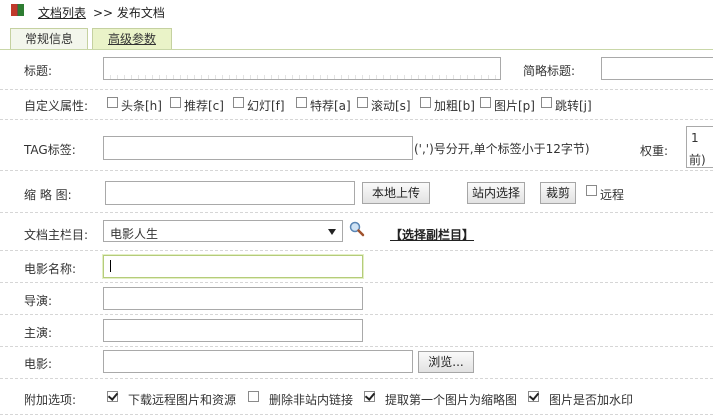 Image resolution: width=713 pixels, height=418 pixels. What do you see at coordinates (233, 330) in the screenshot?
I see `actor-input` at bounding box center [233, 330].